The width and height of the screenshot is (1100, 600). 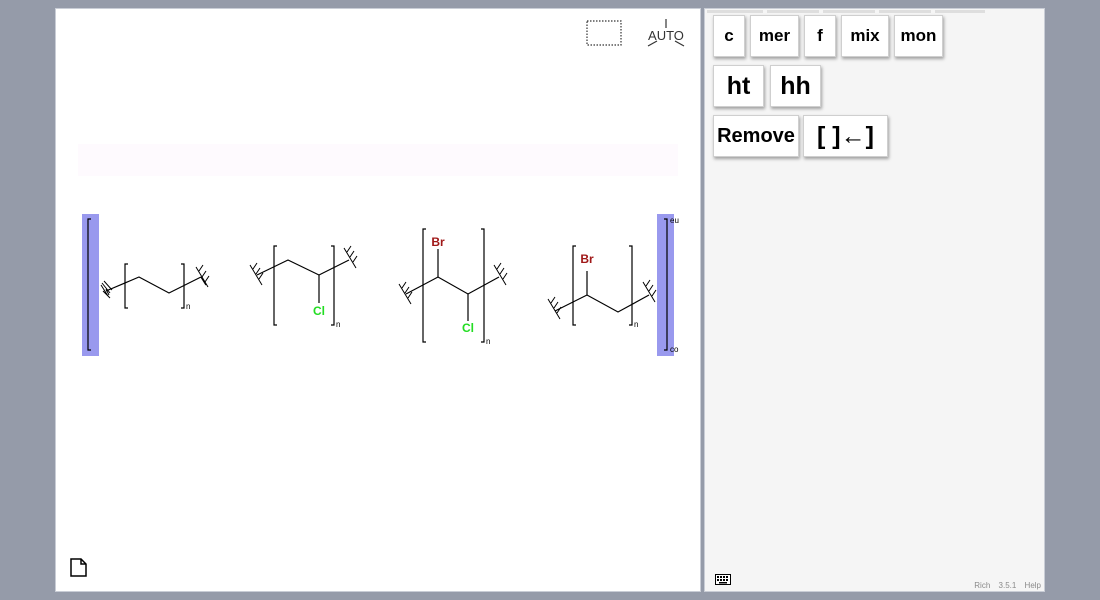 I want to click on auto-layout-tool: AUTO, so click(x=666, y=33).